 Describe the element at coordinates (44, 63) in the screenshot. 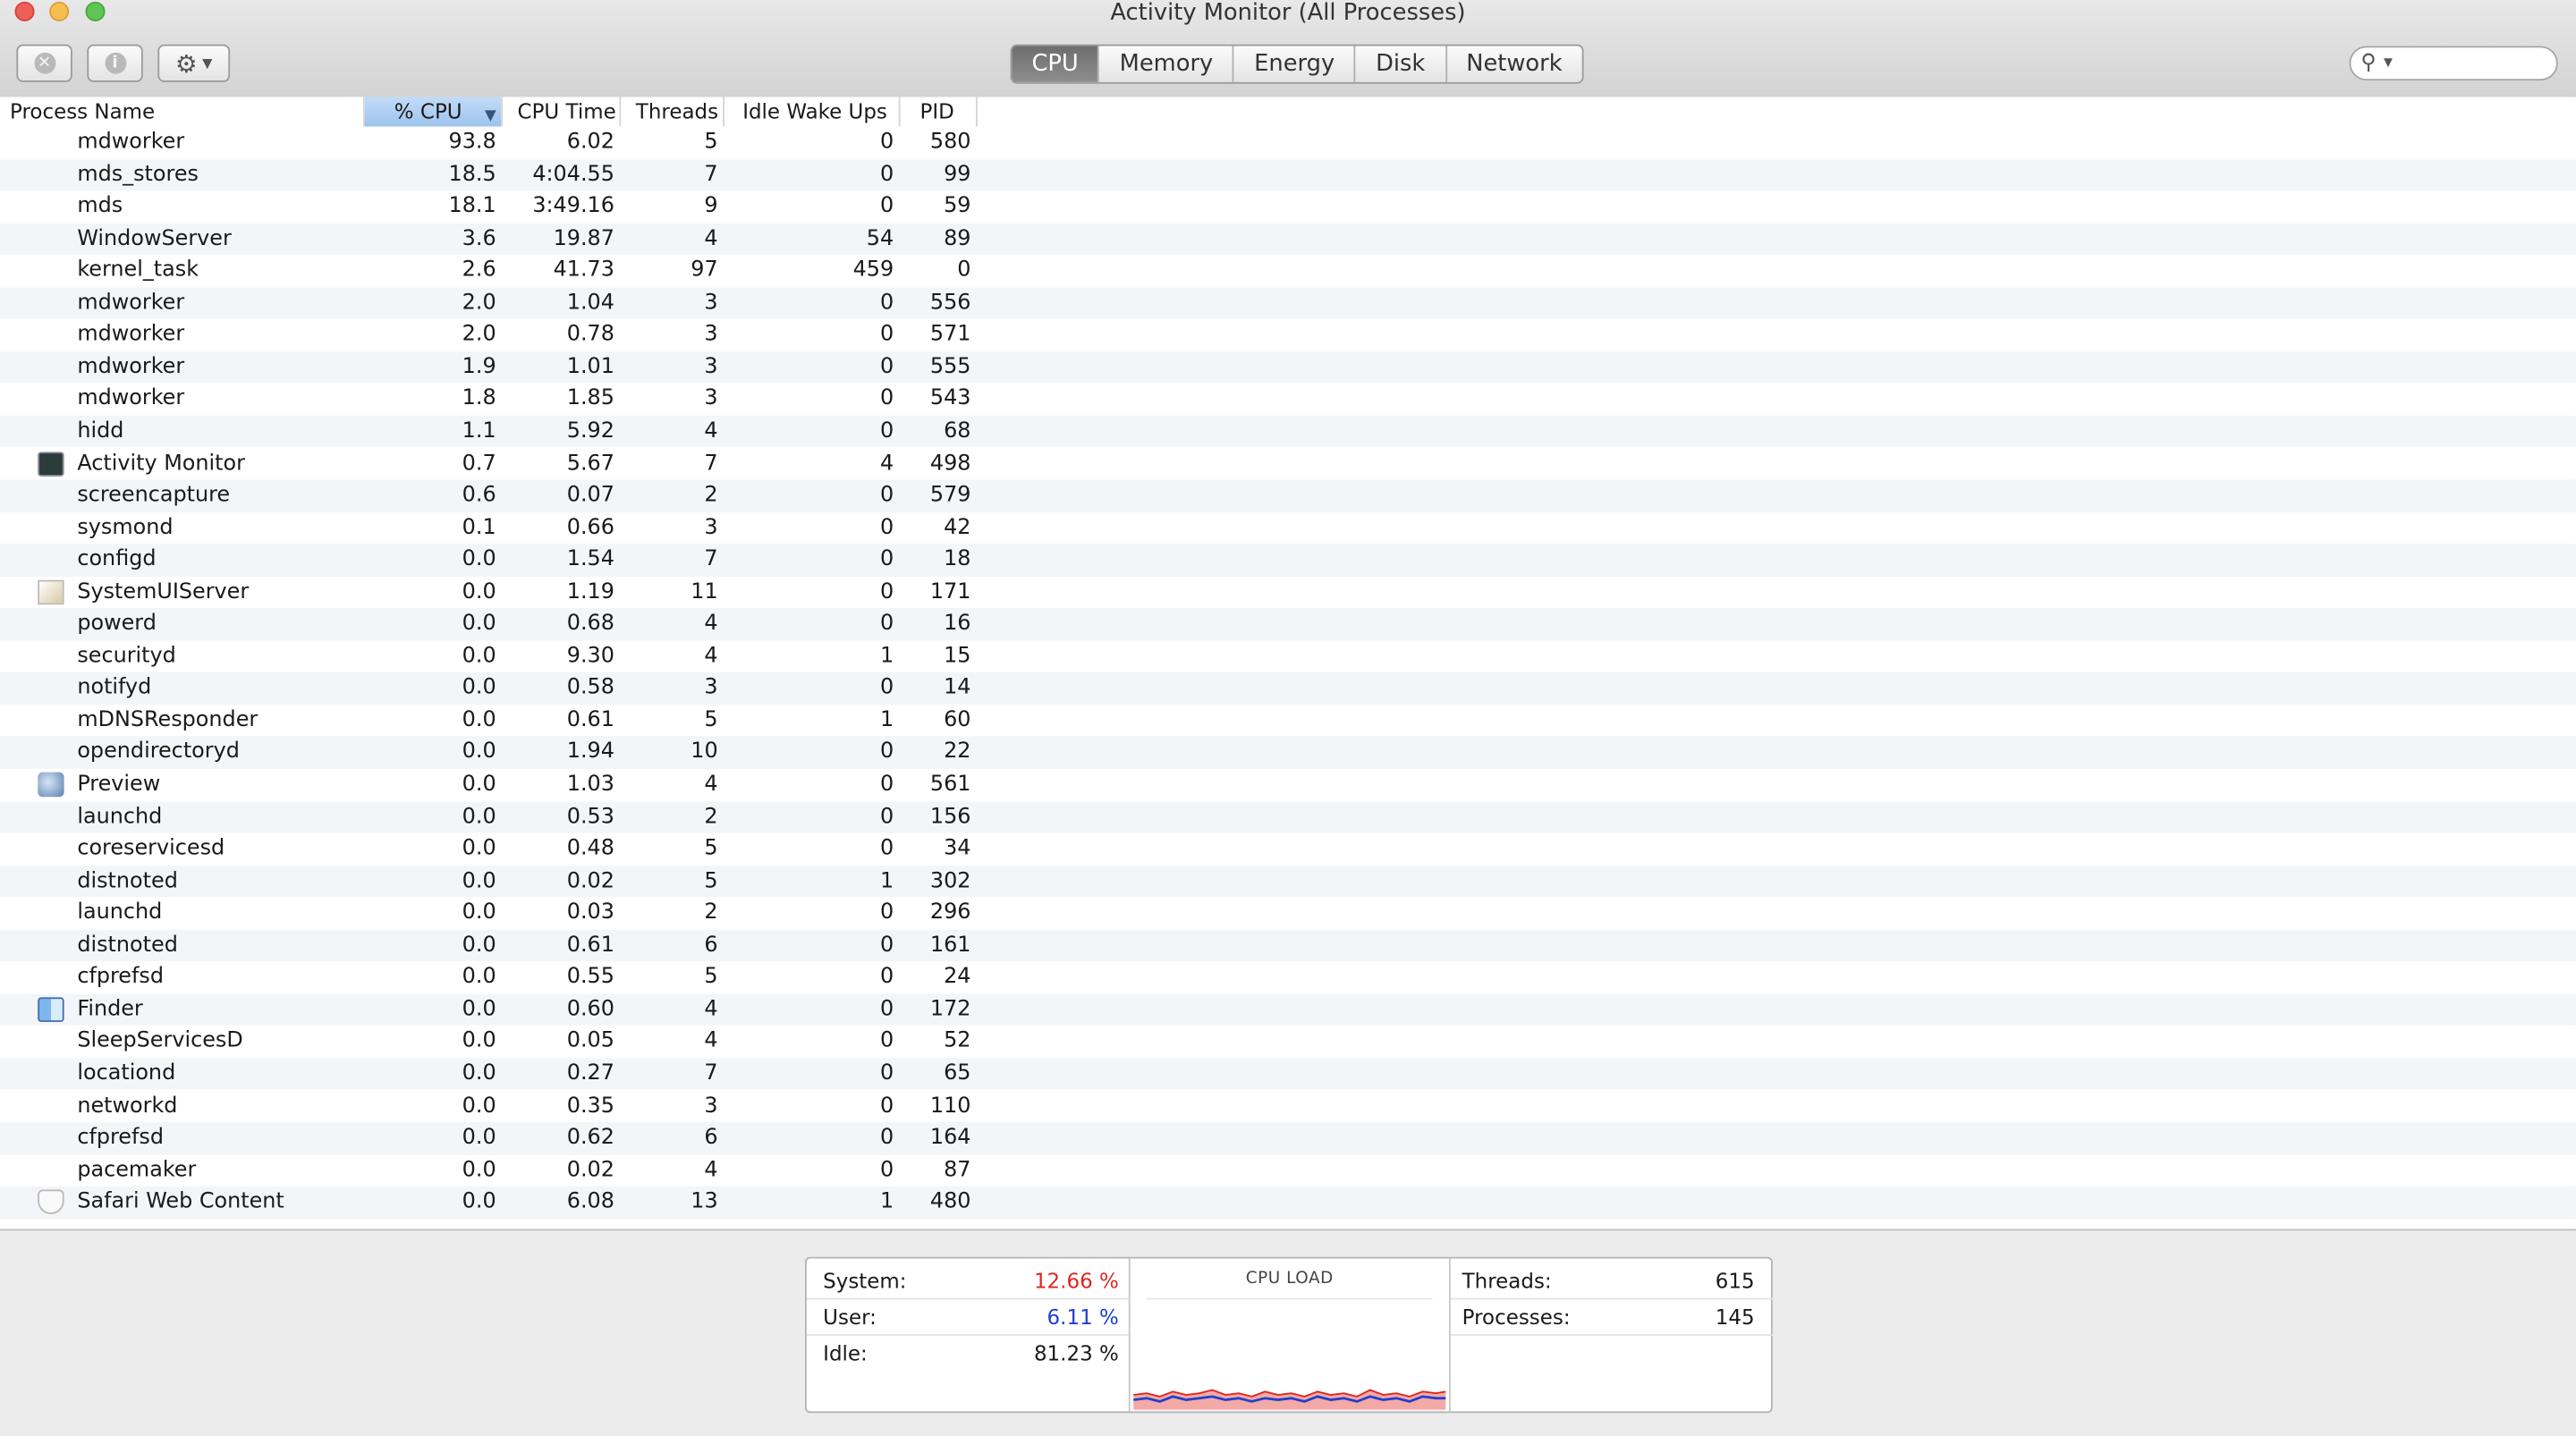

I see `stop-process-button: ✕` at that location.